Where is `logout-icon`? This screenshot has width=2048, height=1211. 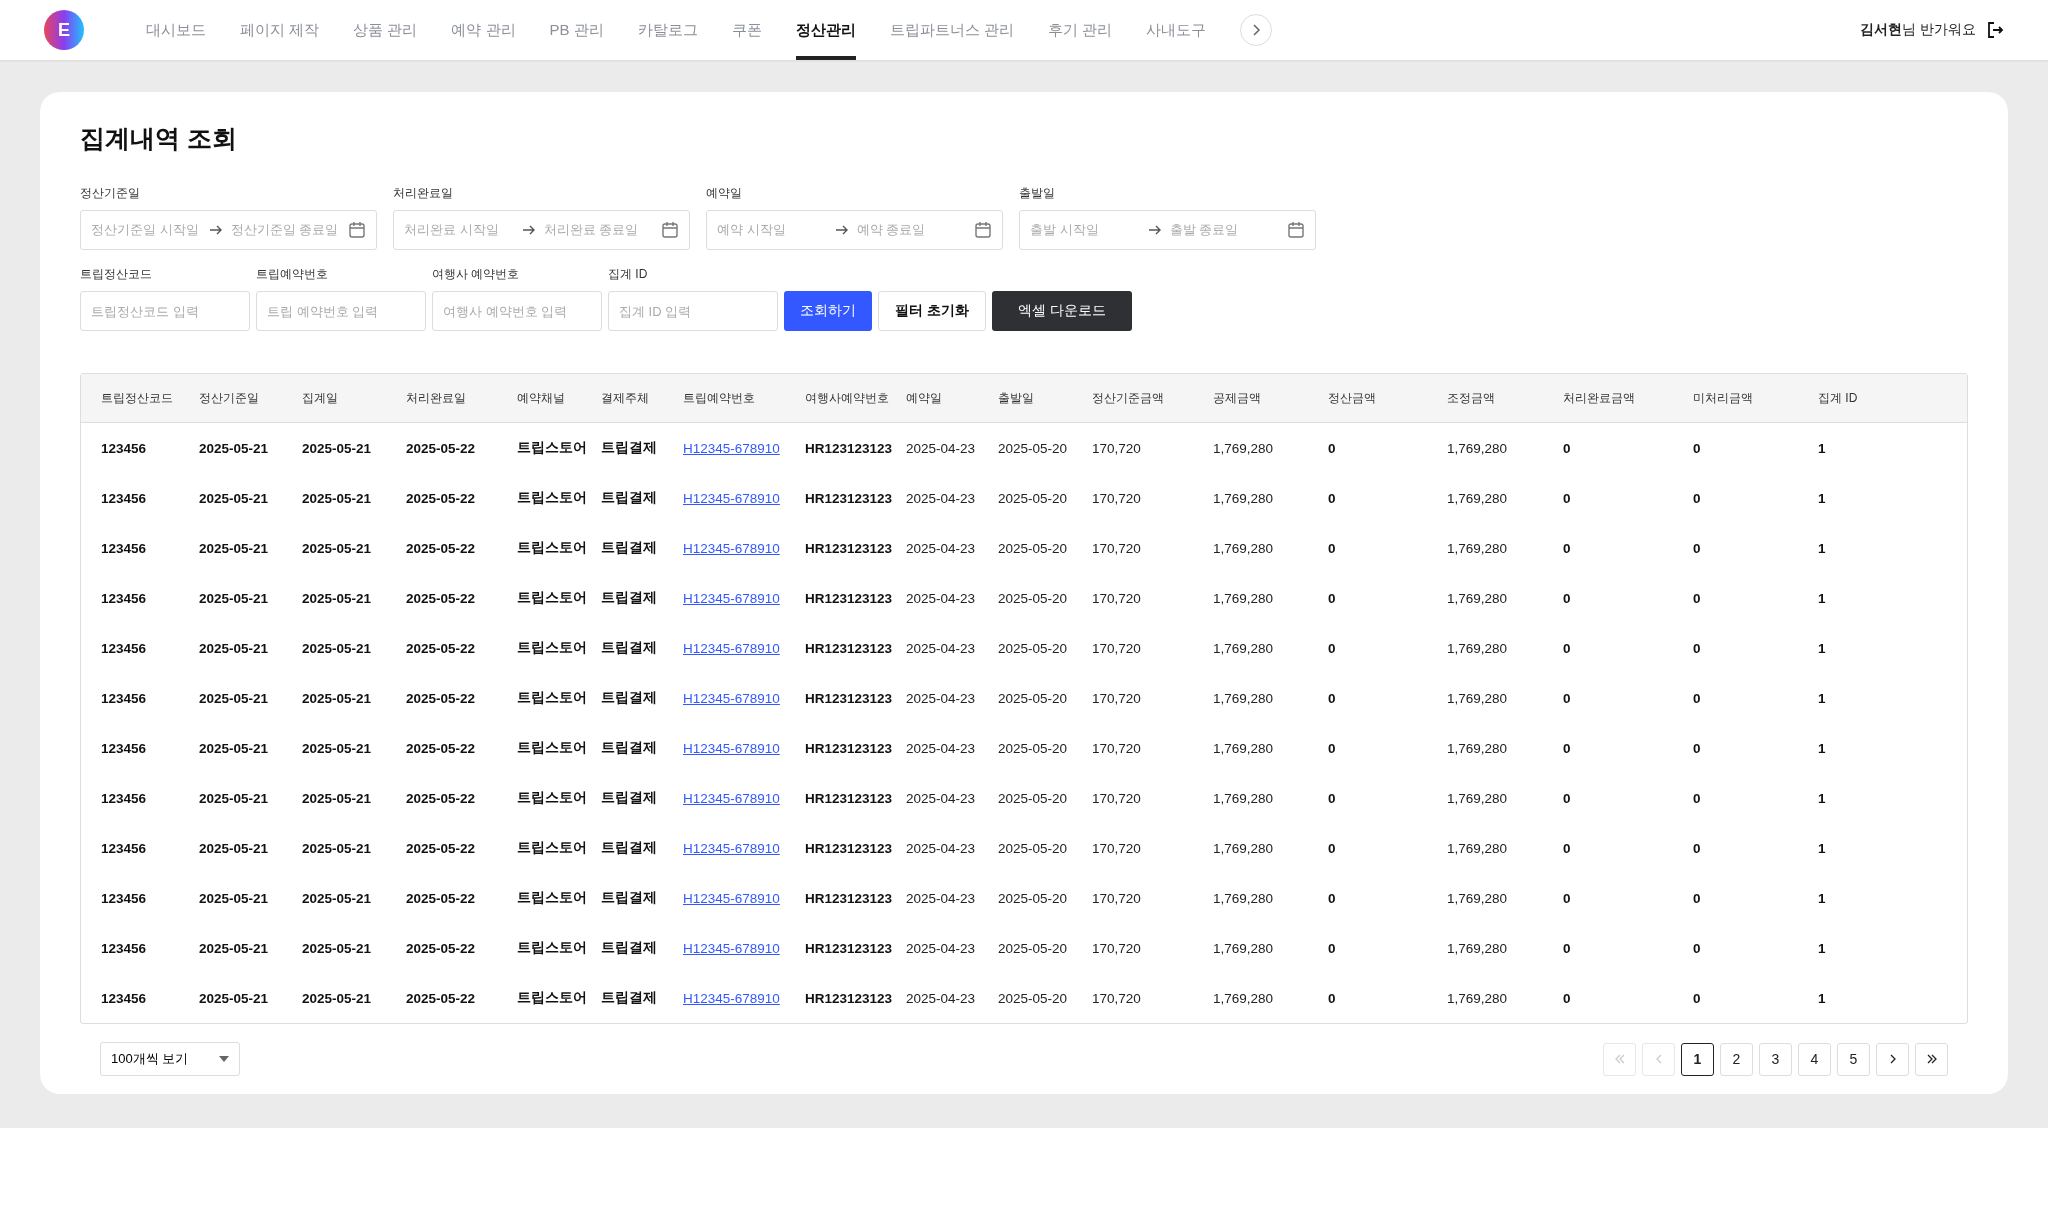
logout-icon is located at coordinates (1995, 30).